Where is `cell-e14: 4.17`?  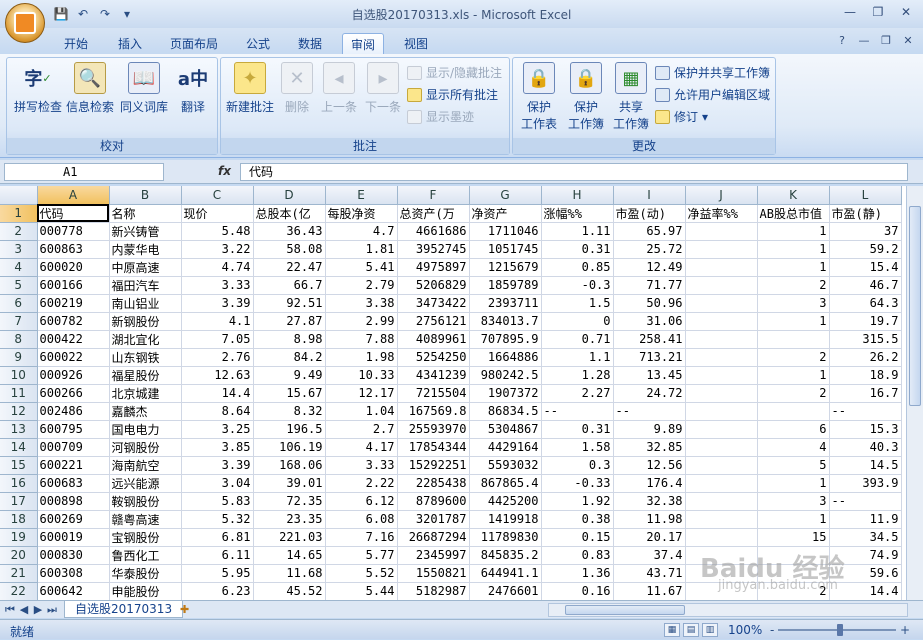
cell-e14: 4.17 is located at coordinates (361, 447).